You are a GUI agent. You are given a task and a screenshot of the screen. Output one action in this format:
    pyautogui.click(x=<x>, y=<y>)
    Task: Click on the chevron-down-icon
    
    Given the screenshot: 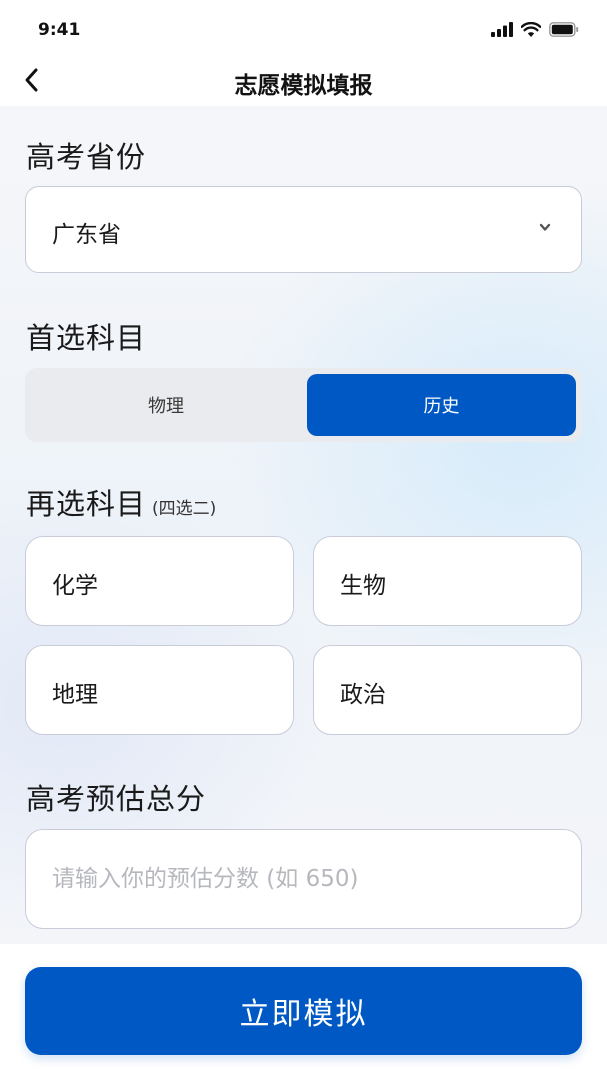 What is the action you would take?
    pyautogui.click(x=545, y=227)
    